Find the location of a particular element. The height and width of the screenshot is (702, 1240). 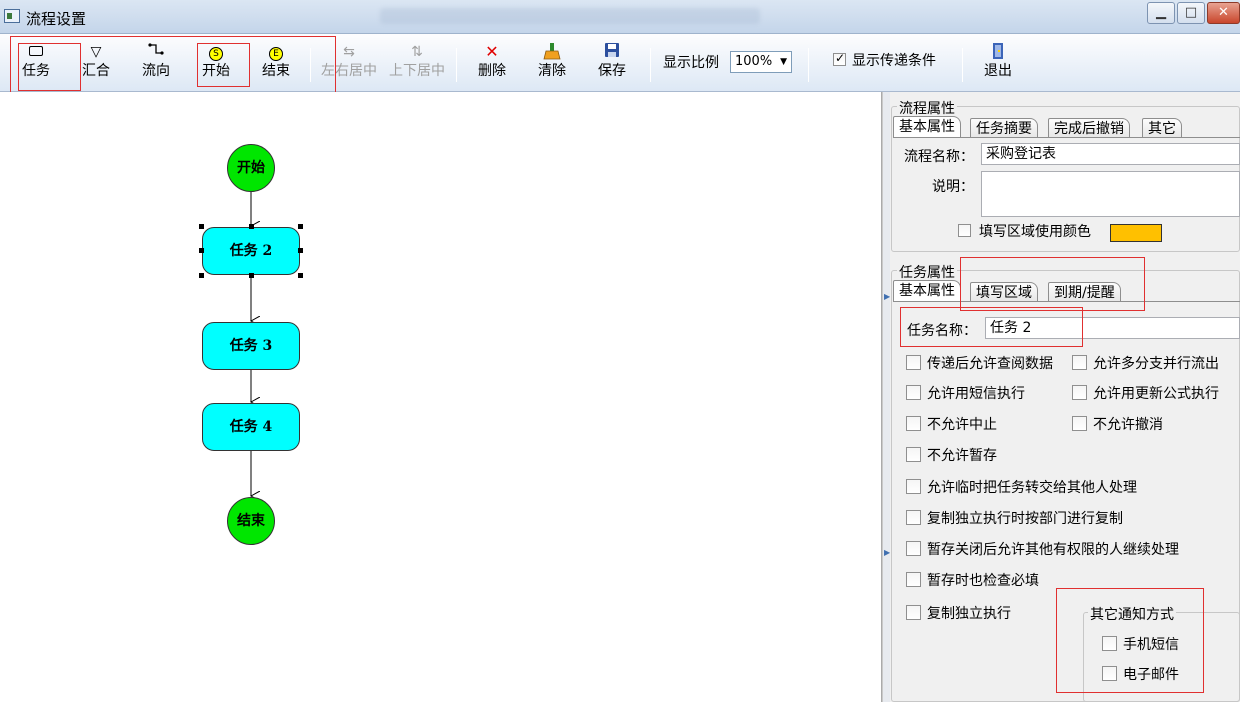

panel-splitter is located at coordinates (886, 397).